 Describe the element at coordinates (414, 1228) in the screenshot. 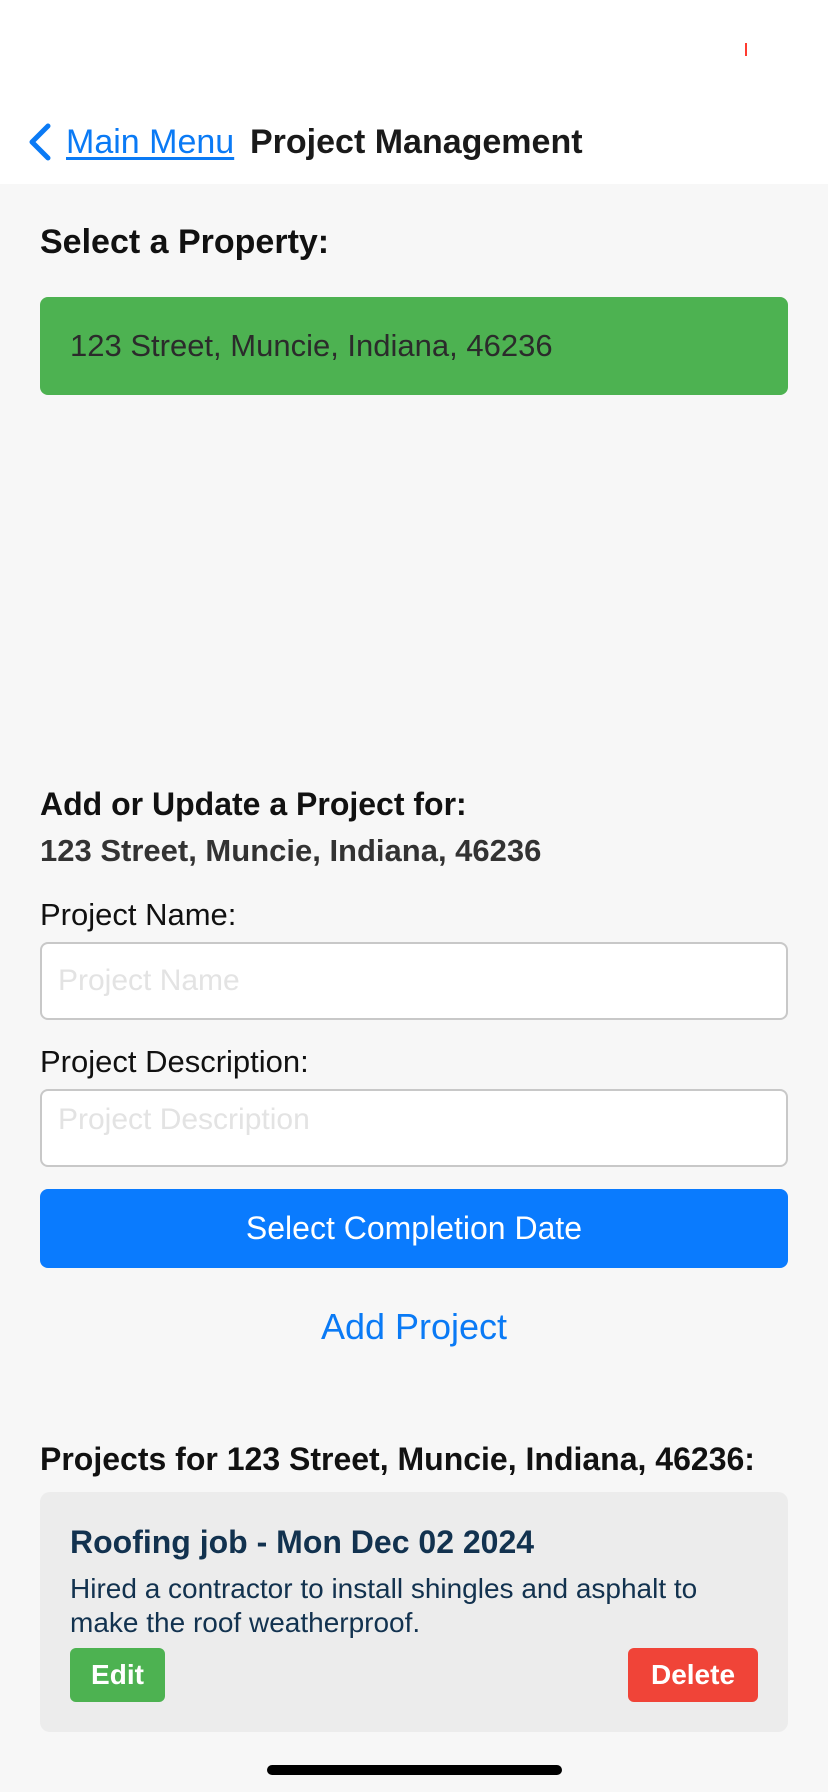

I see `select-completion-date-button: Select Completion Date` at that location.